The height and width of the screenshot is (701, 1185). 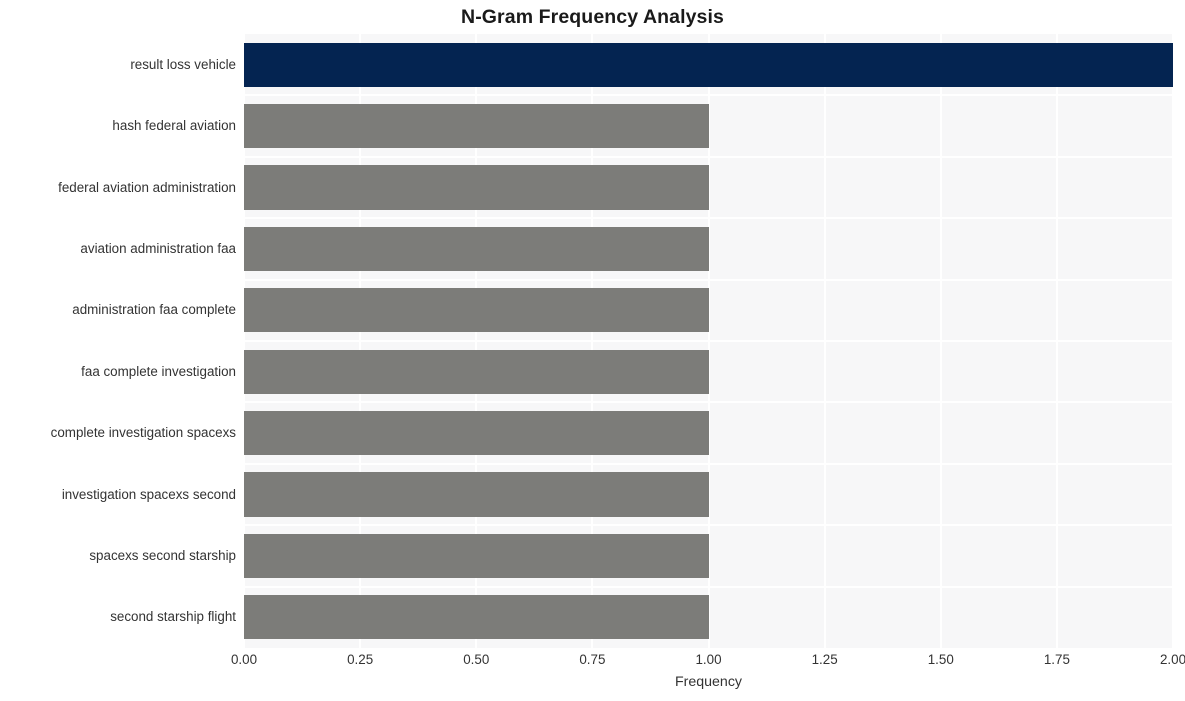 I want to click on y-tick-label: administration faa complete, so click(x=154, y=310).